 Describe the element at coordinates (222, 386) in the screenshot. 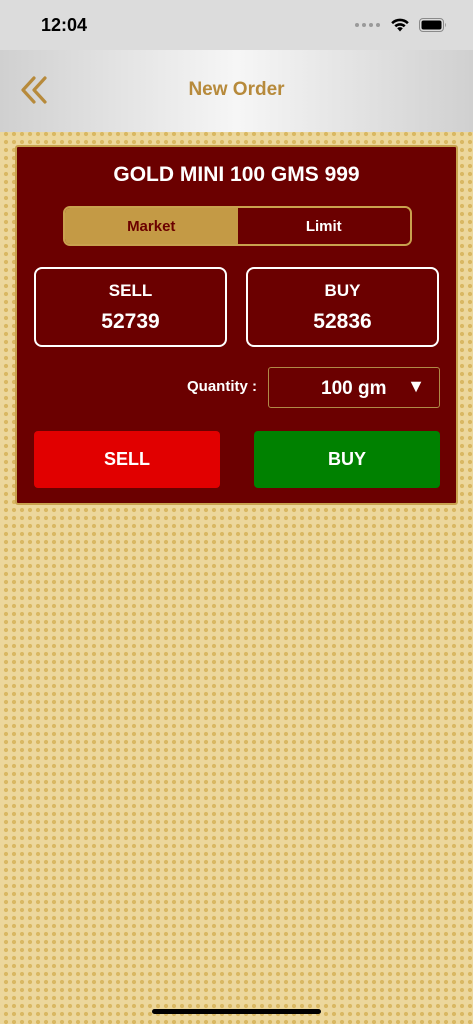

I see `quantity-label: Quantity :` at that location.